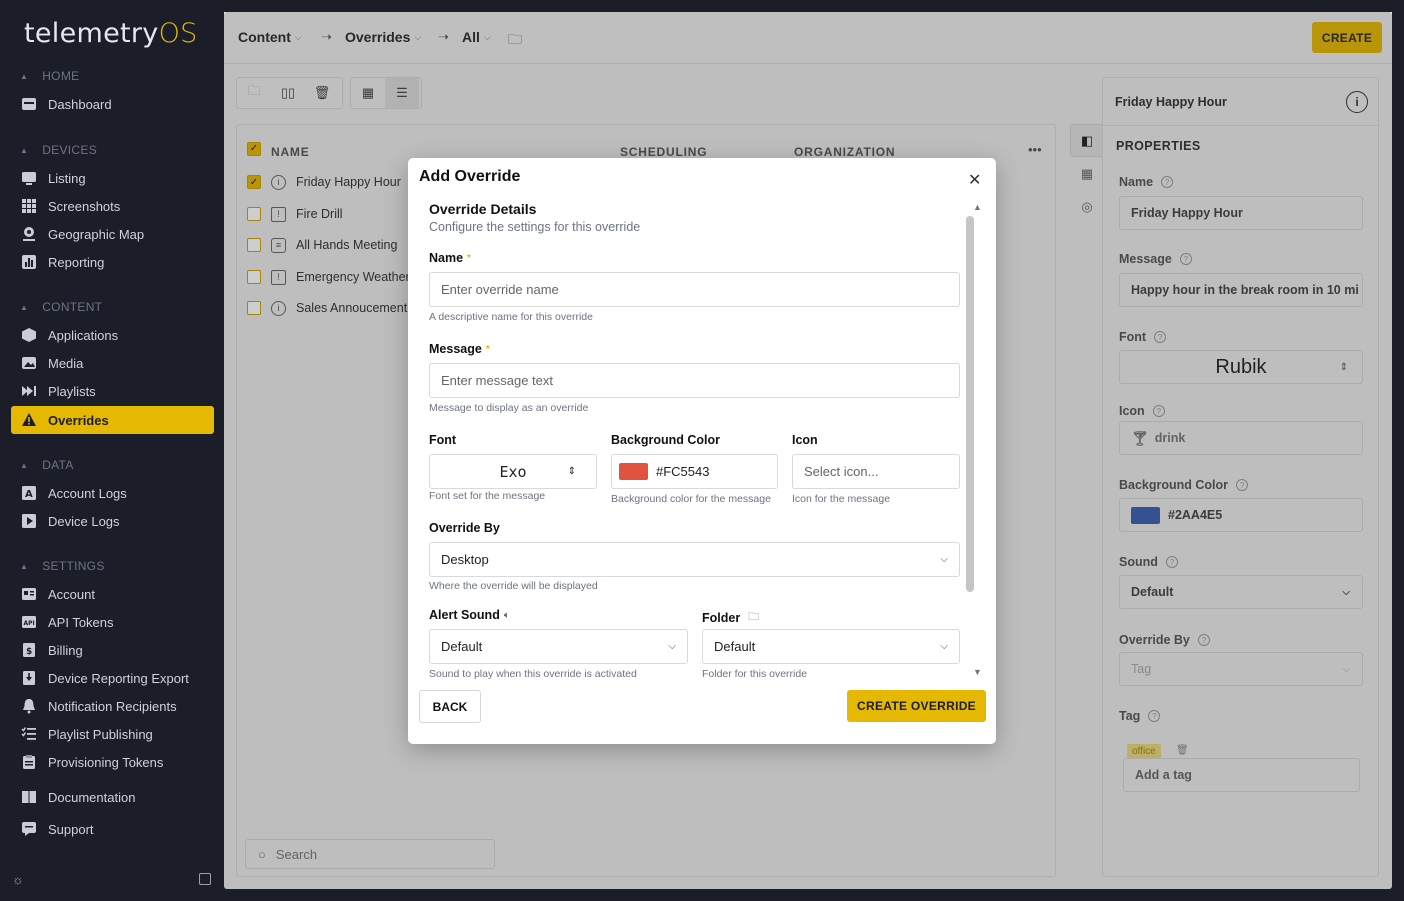 This screenshot has width=1404, height=901. Describe the element at coordinates (112, 420) in the screenshot. I see `sidebar-item-overrides: Overrides` at that location.